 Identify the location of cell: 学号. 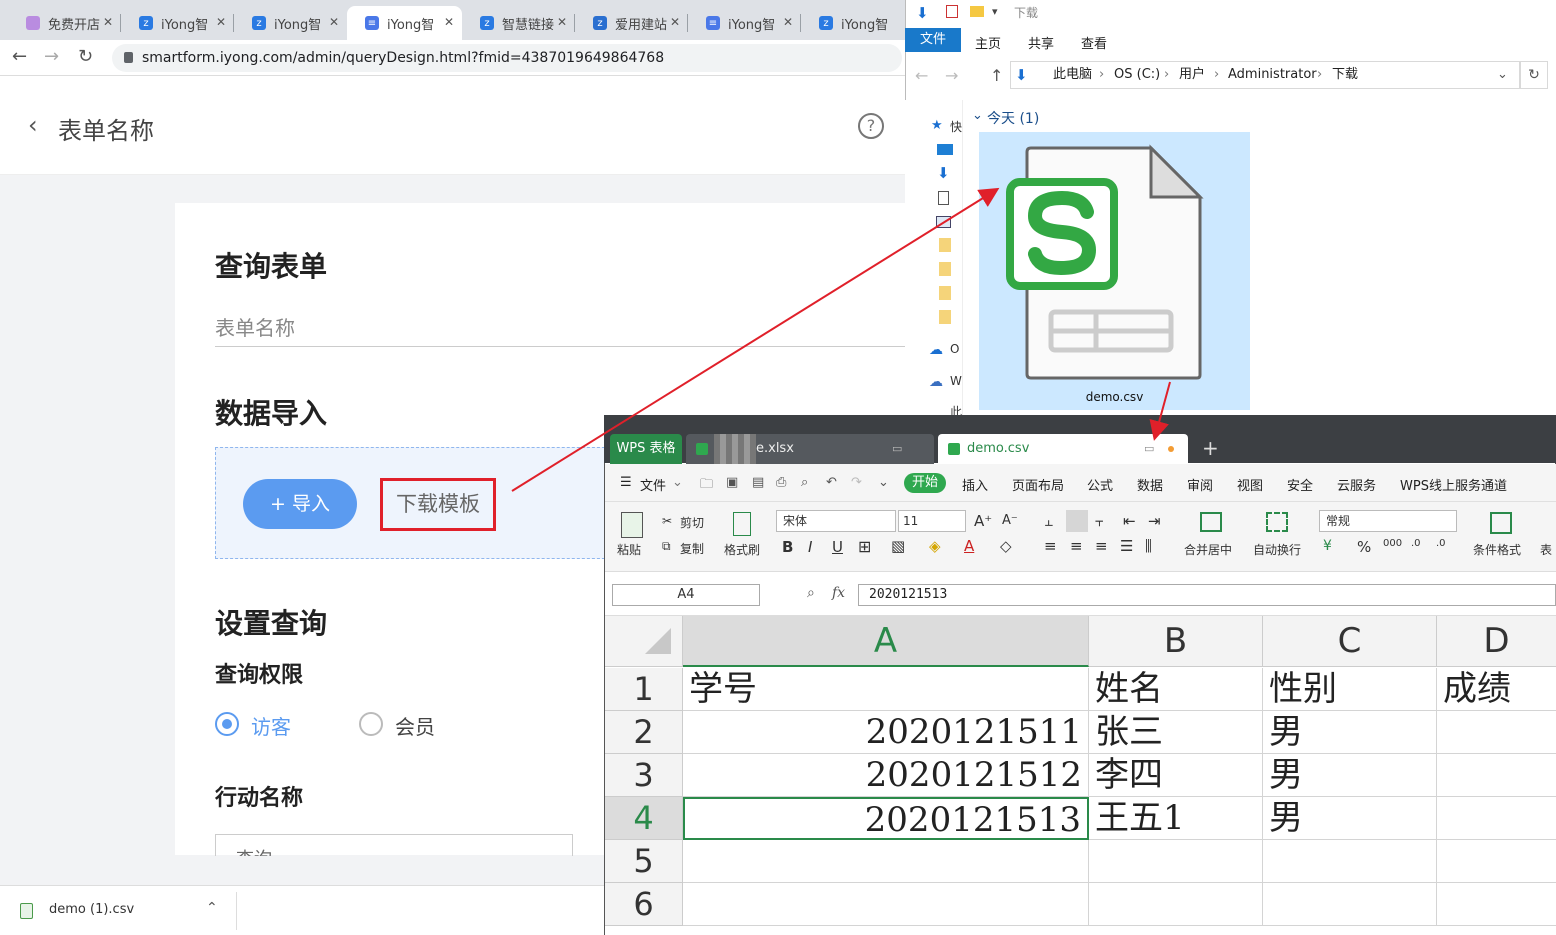
(886, 689).